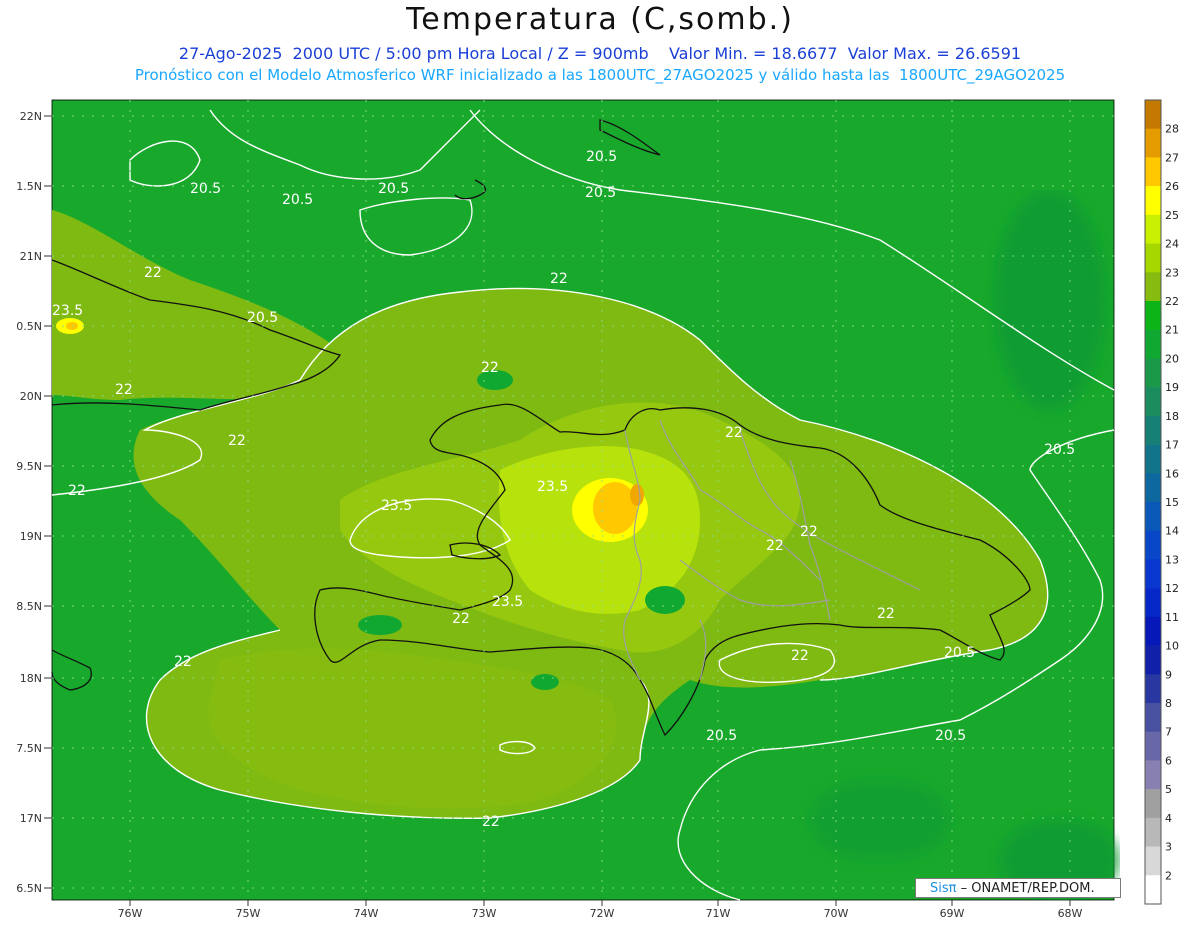 This screenshot has height=927, width=1200. I want to click on lat-label: 0.5N, so click(29, 326).